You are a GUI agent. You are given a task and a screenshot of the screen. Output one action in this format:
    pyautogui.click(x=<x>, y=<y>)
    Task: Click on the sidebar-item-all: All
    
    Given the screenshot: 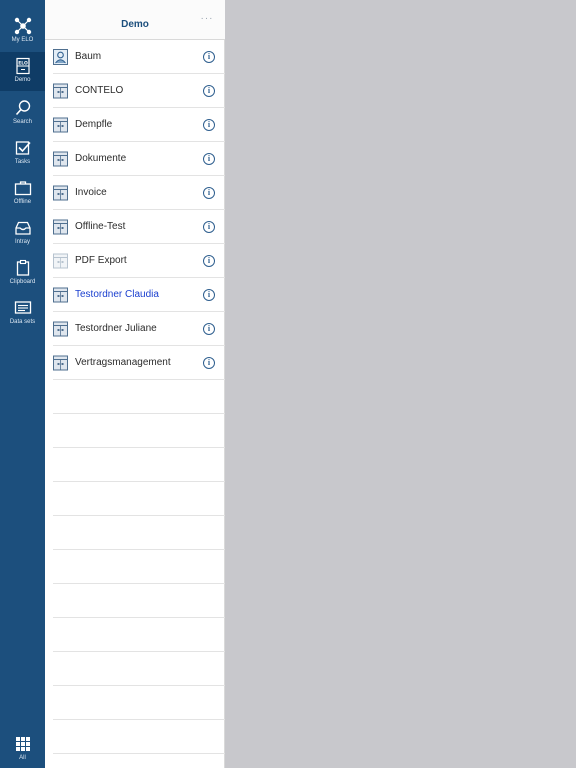 What is the action you would take?
    pyautogui.click(x=22, y=749)
    